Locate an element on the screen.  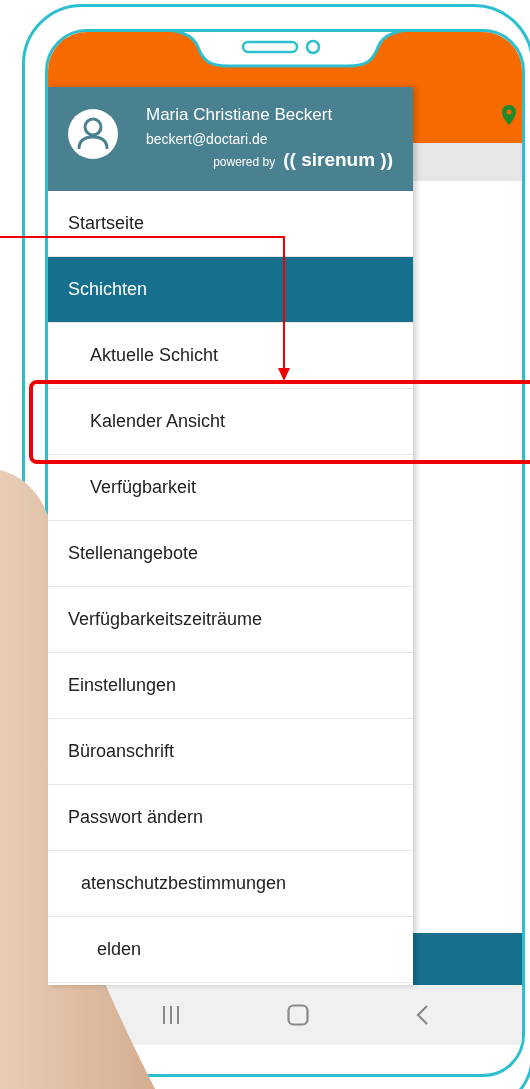
menu-item: Büroanschrift is located at coordinates (230, 752).